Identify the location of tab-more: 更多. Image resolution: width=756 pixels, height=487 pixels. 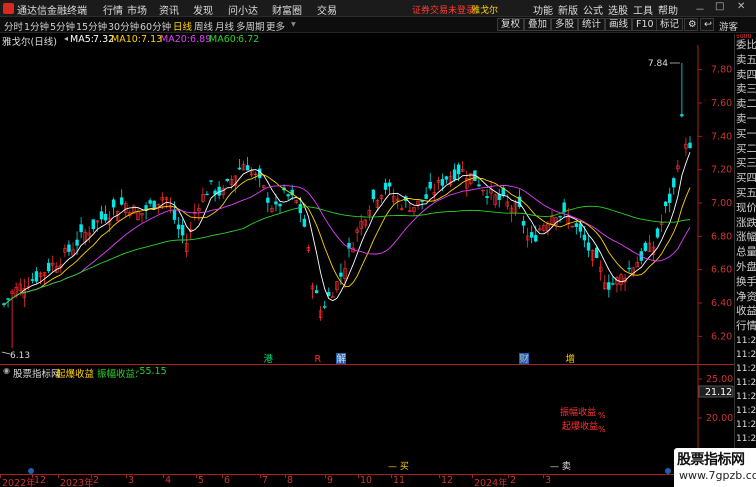
(275, 26).